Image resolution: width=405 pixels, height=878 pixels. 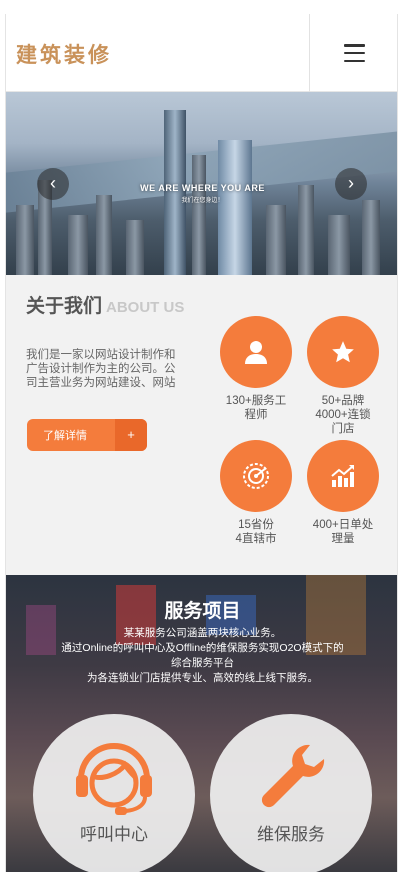 I want to click on chart-up-icon, so click(x=343, y=476).